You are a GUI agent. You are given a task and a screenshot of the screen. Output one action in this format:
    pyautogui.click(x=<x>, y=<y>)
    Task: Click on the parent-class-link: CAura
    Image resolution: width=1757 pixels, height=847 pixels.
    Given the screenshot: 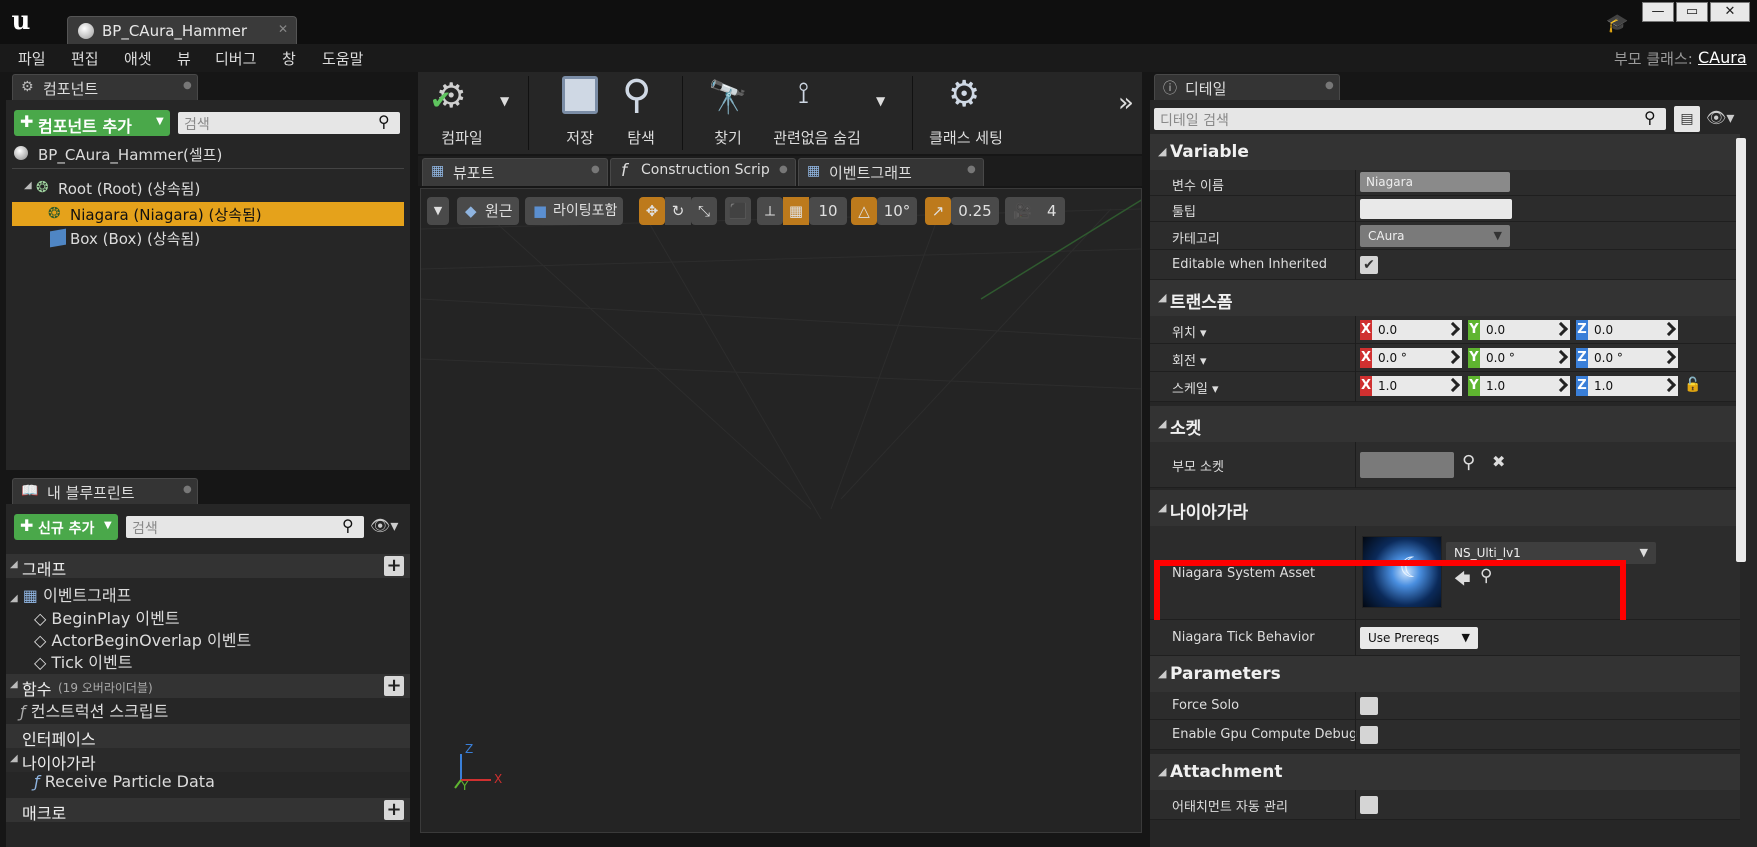 What is the action you would take?
    pyautogui.click(x=1722, y=57)
    